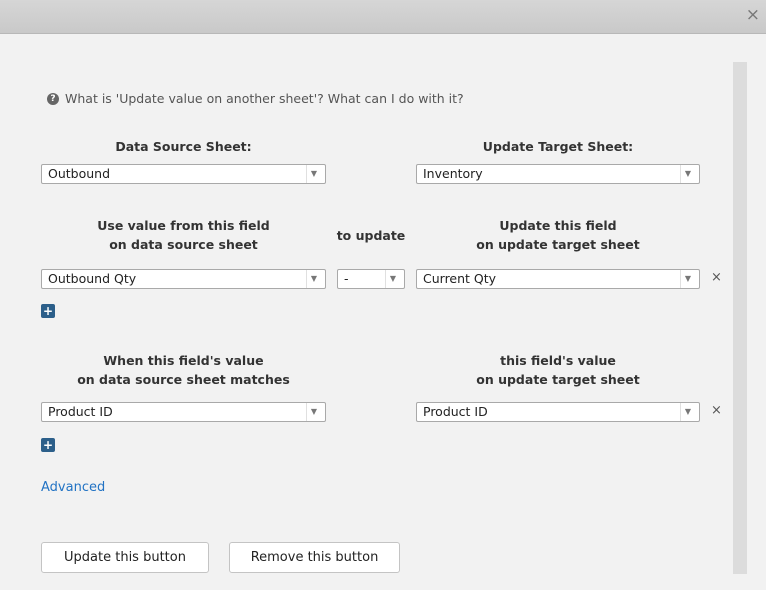 This screenshot has width=766, height=590. What do you see at coordinates (183, 279) in the screenshot?
I see `mapping-source-field-select: Outbound Qty ▼` at bounding box center [183, 279].